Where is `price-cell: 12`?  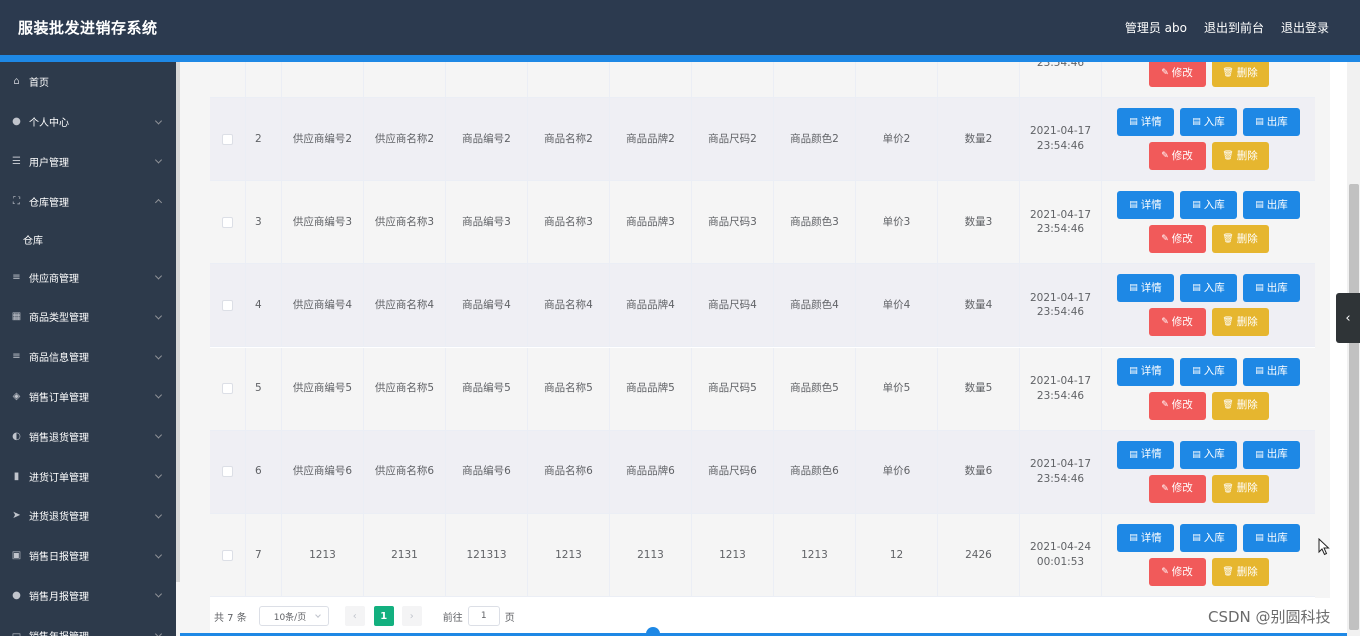 price-cell: 12 is located at coordinates (897, 555).